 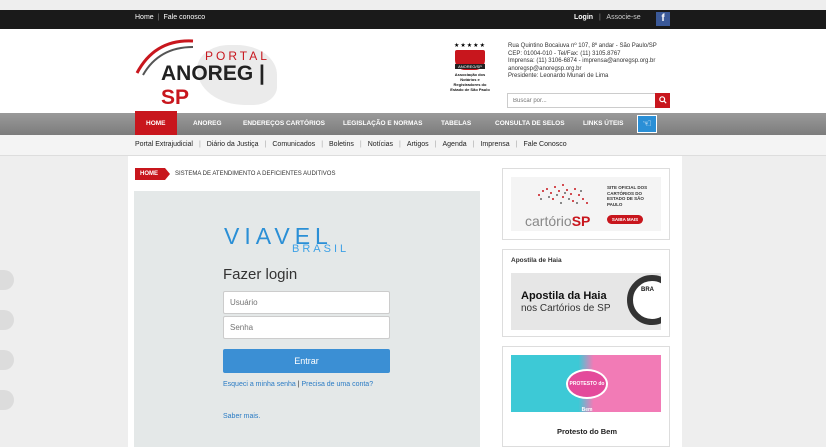 I want to click on protesto-title: Protesto do Bem, so click(x=586, y=431).